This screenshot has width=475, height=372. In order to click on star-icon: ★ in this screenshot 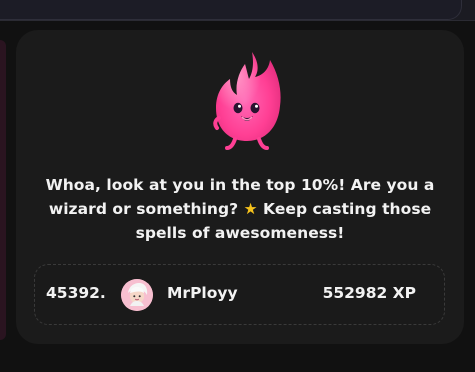, I will do `click(250, 209)`.